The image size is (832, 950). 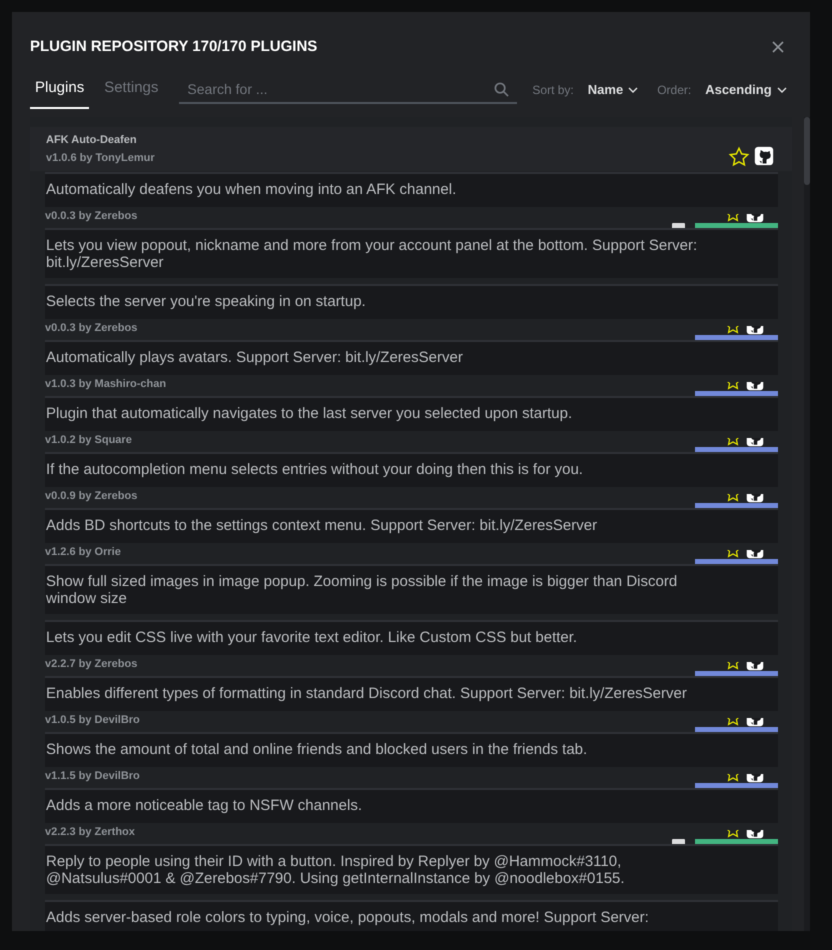 What do you see at coordinates (739, 157) in the screenshot?
I see `star-icon` at bounding box center [739, 157].